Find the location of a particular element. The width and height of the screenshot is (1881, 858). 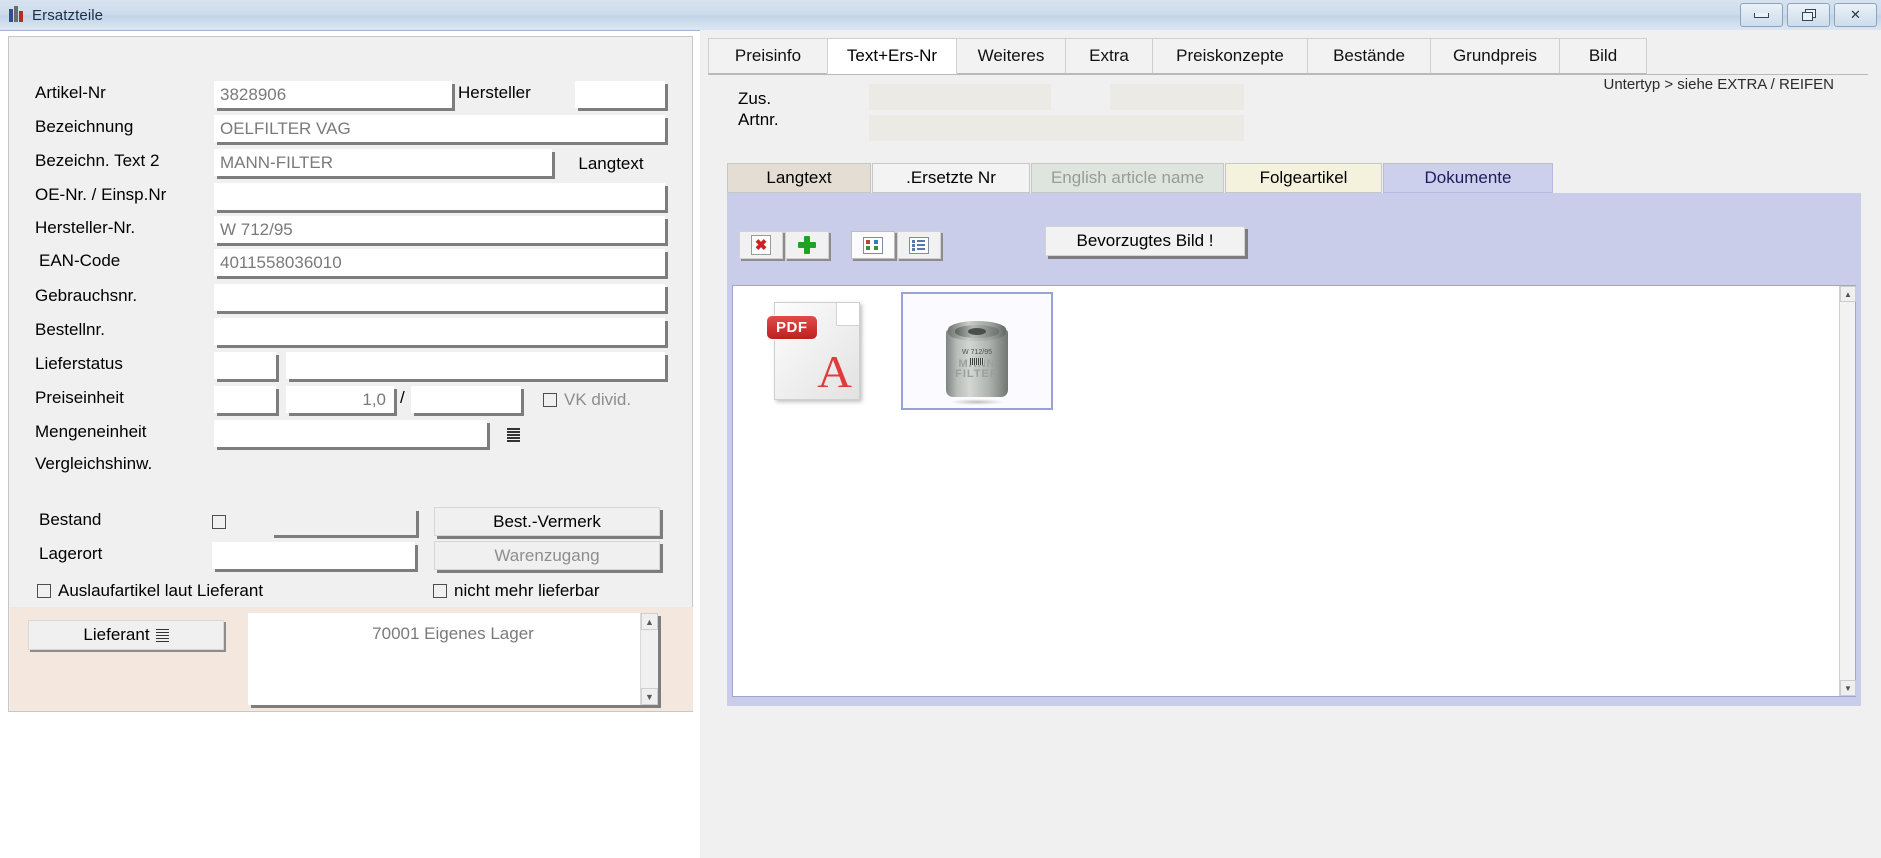

subtype-note: Untertyp > siehe EXTRA / REIFEN is located at coordinates (1718, 84).